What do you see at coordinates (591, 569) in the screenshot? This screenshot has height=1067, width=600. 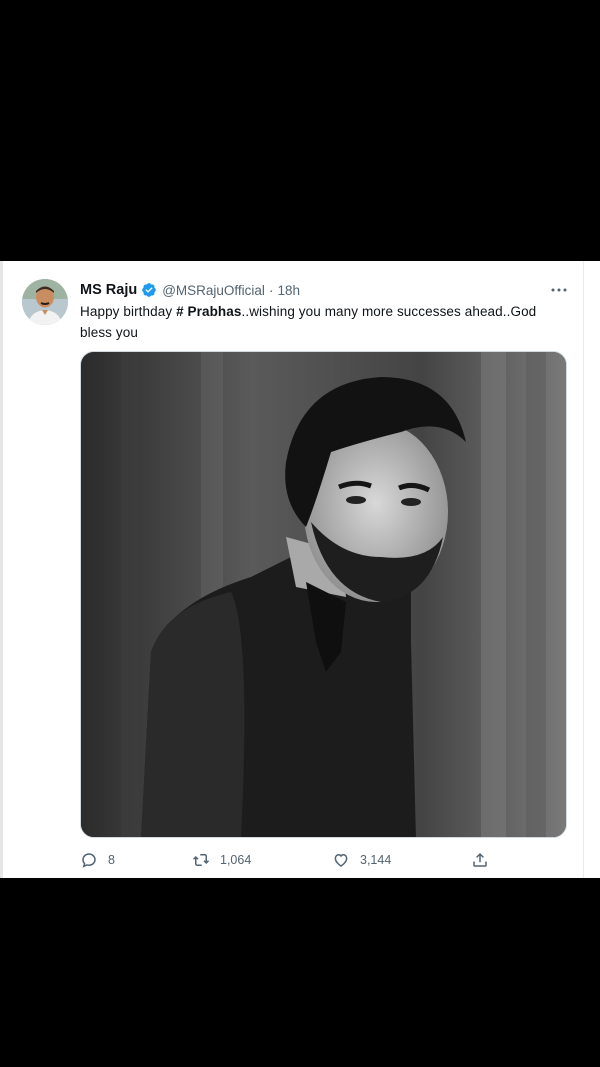 I see `card-right-edge` at bounding box center [591, 569].